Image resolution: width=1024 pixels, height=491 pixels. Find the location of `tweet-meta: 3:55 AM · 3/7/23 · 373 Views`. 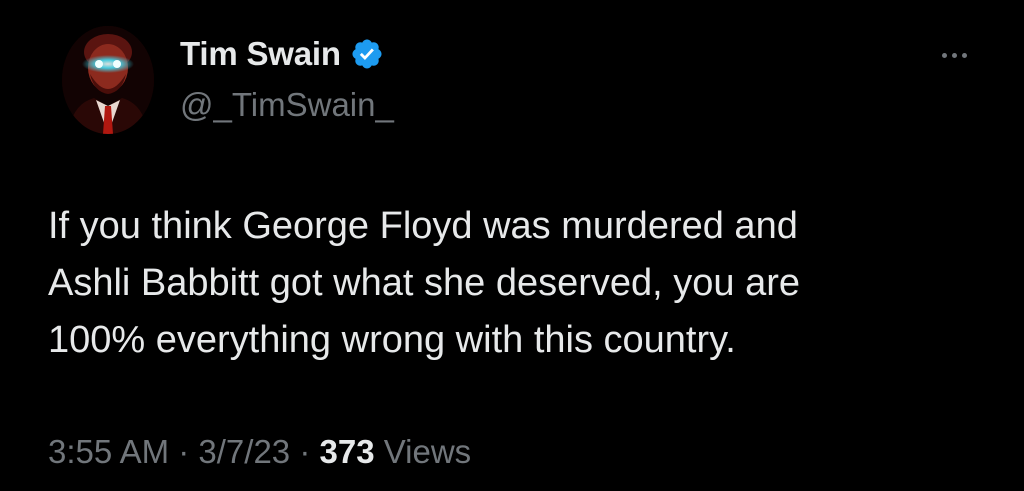

tweet-meta: 3:55 AM · 3/7/23 · 373 Views is located at coordinates (259, 452).